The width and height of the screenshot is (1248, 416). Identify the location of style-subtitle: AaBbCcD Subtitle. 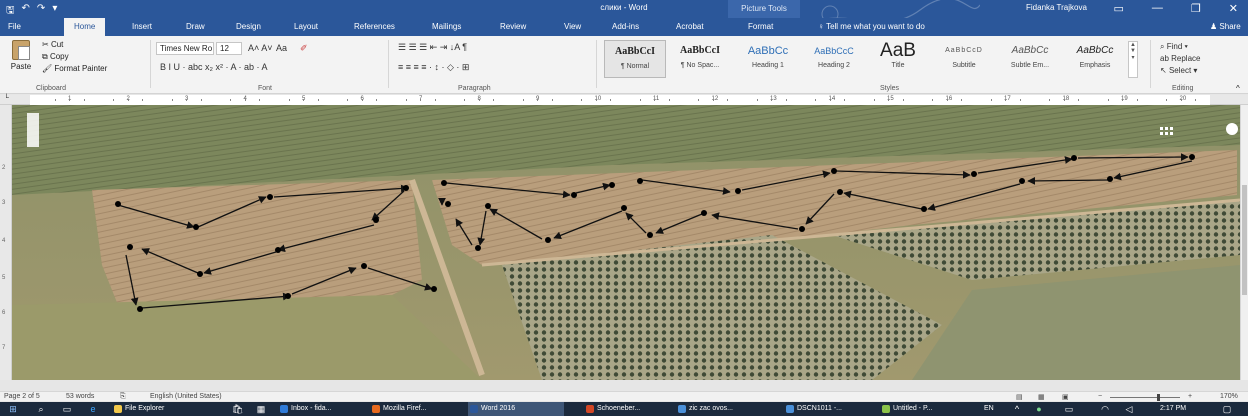
(964, 59).